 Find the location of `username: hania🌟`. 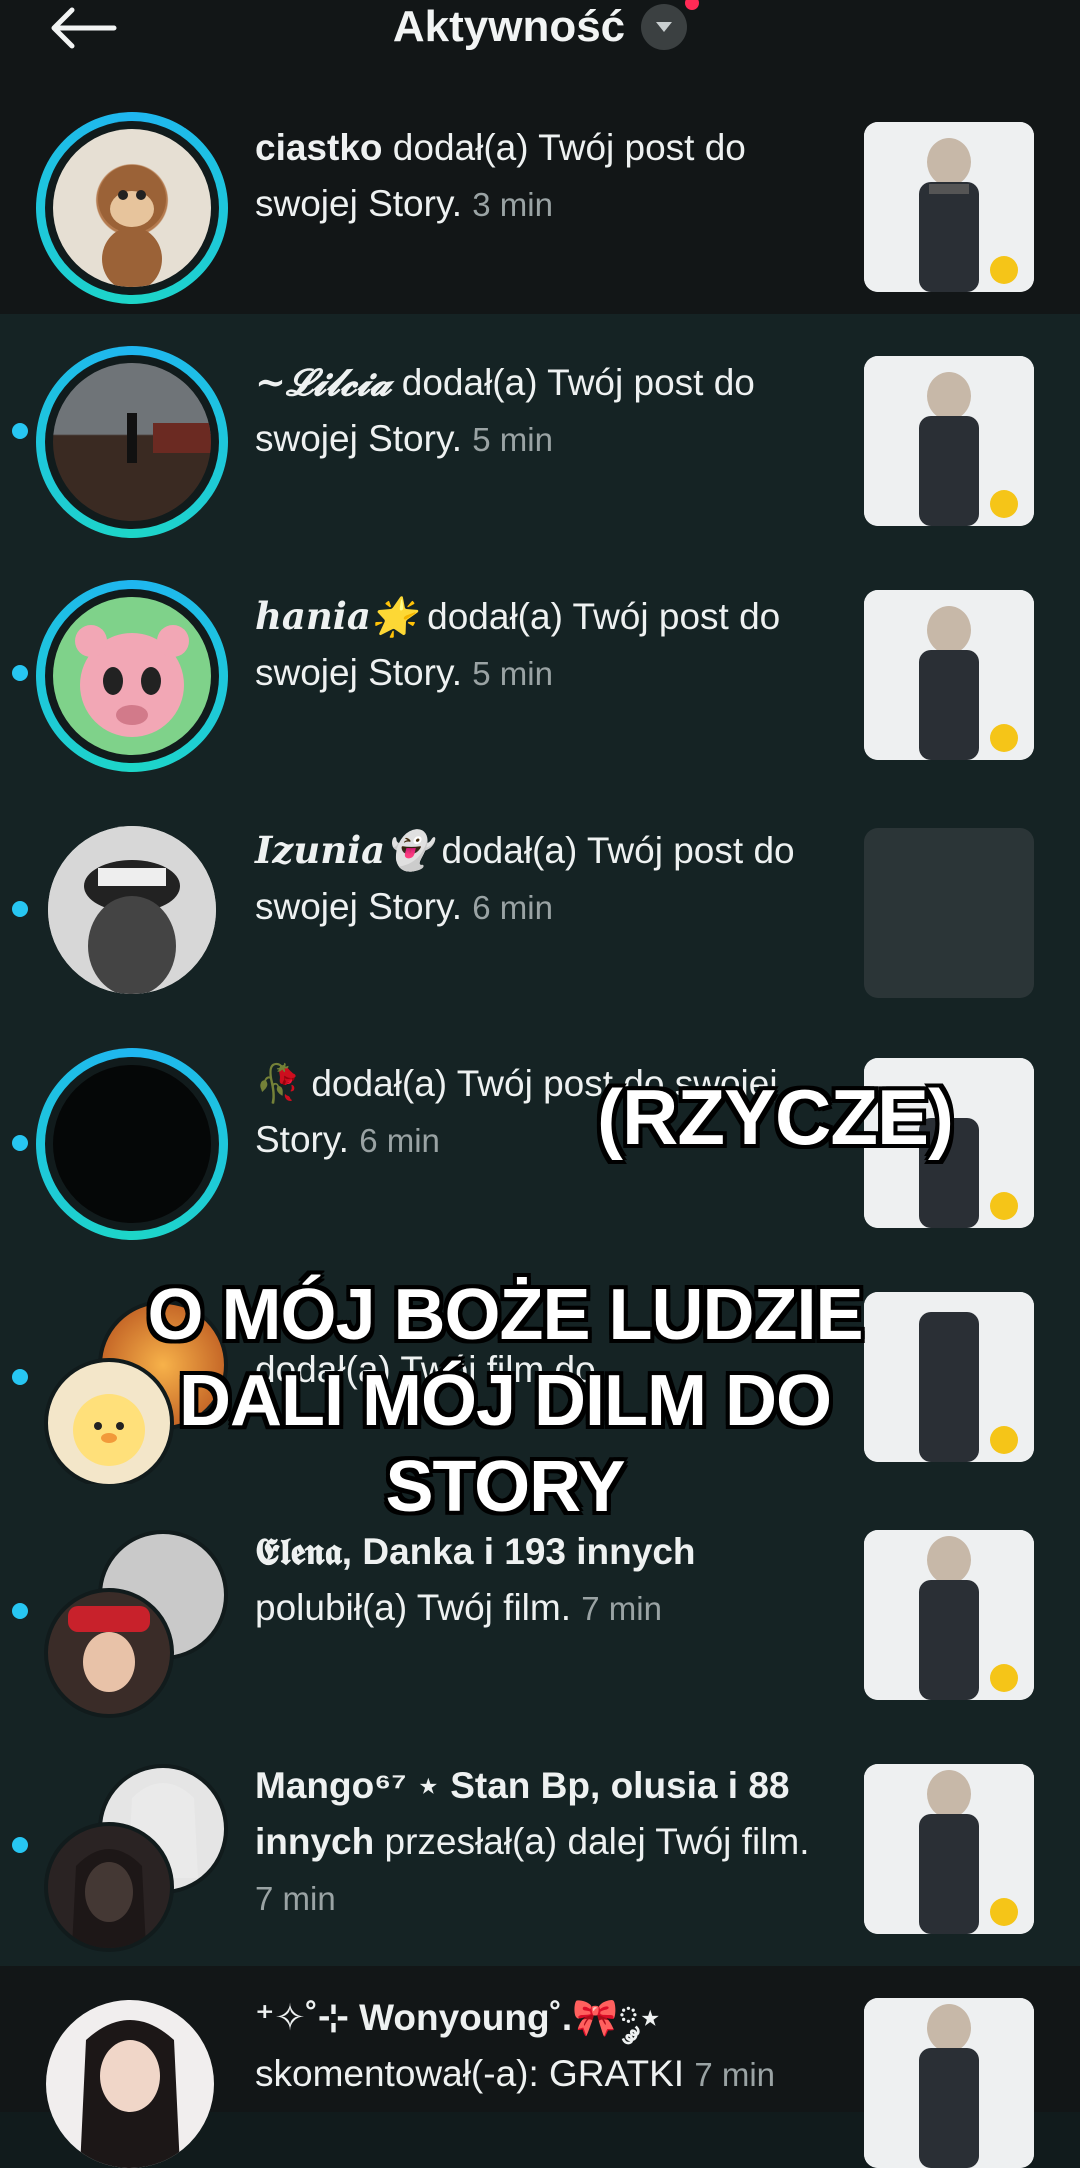

username: hania🌟 is located at coordinates (336, 616).